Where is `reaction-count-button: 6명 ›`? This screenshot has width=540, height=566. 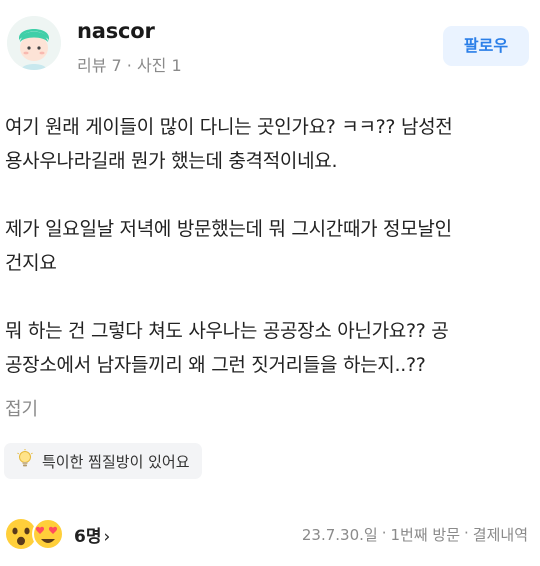 reaction-count-button: 6명 › is located at coordinates (92, 534).